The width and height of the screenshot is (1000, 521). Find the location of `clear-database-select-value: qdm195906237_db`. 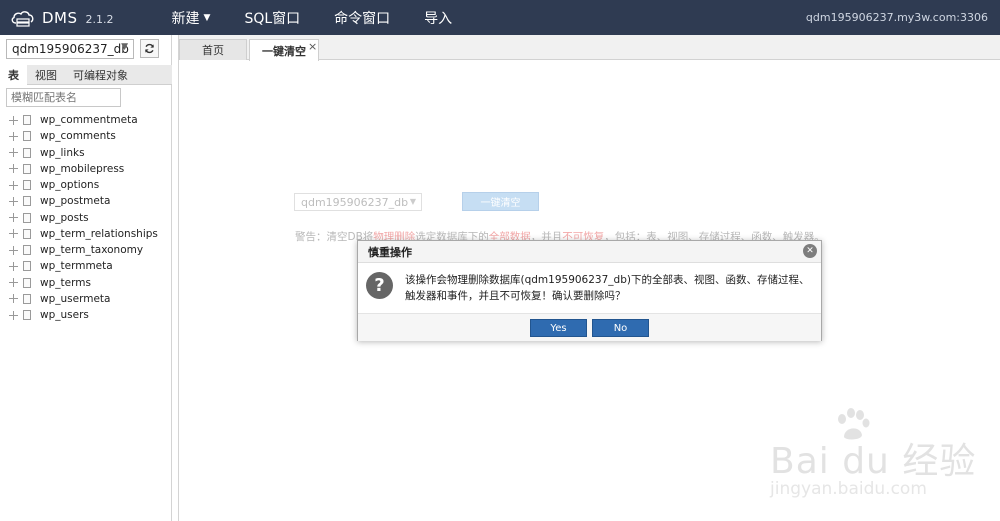

clear-database-select-value: qdm195906237_db is located at coordinates (355, 202).